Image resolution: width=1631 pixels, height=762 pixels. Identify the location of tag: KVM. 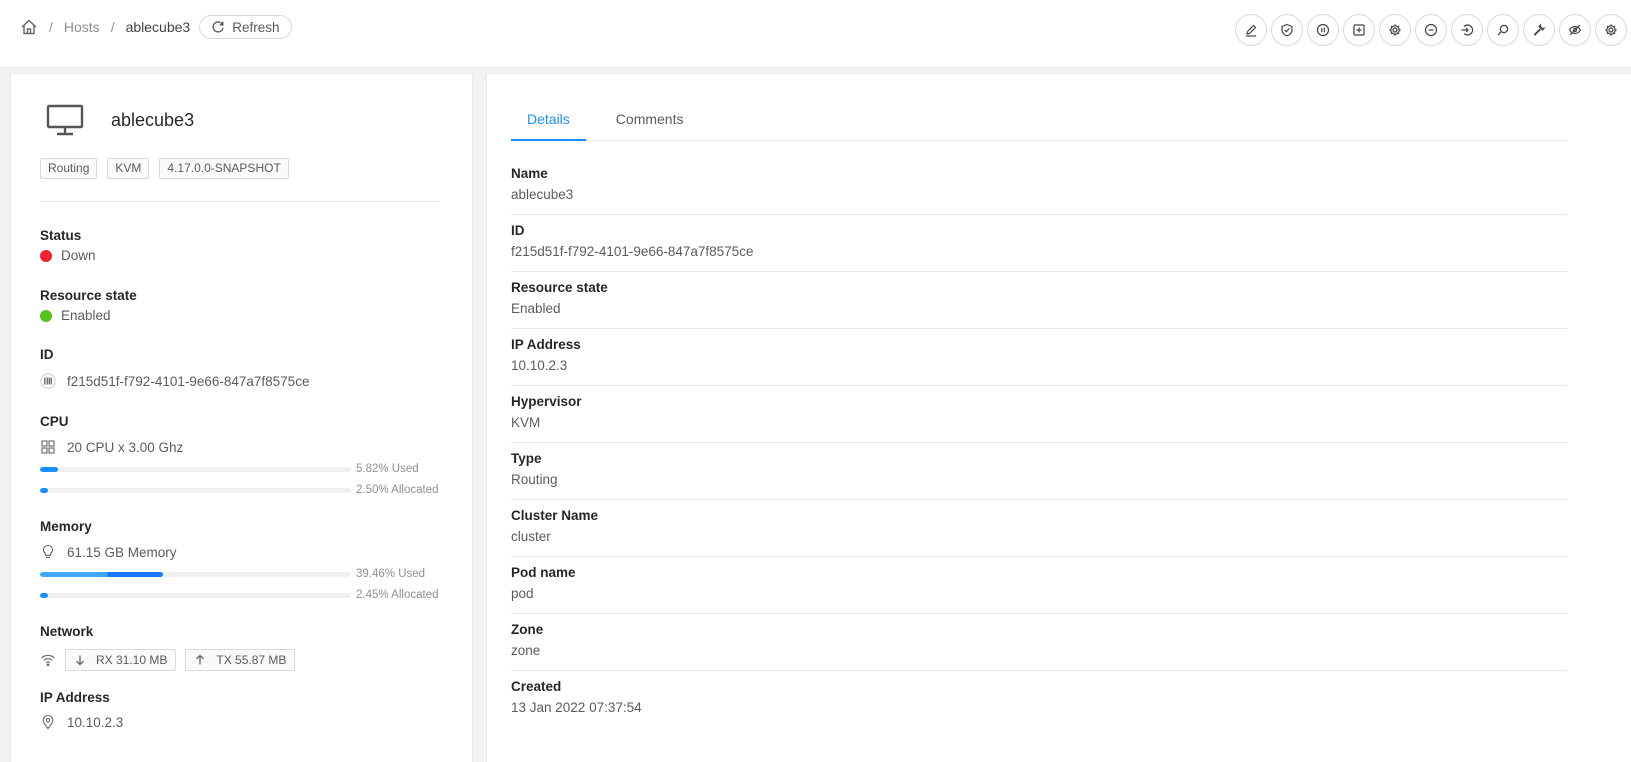
(128, 168).